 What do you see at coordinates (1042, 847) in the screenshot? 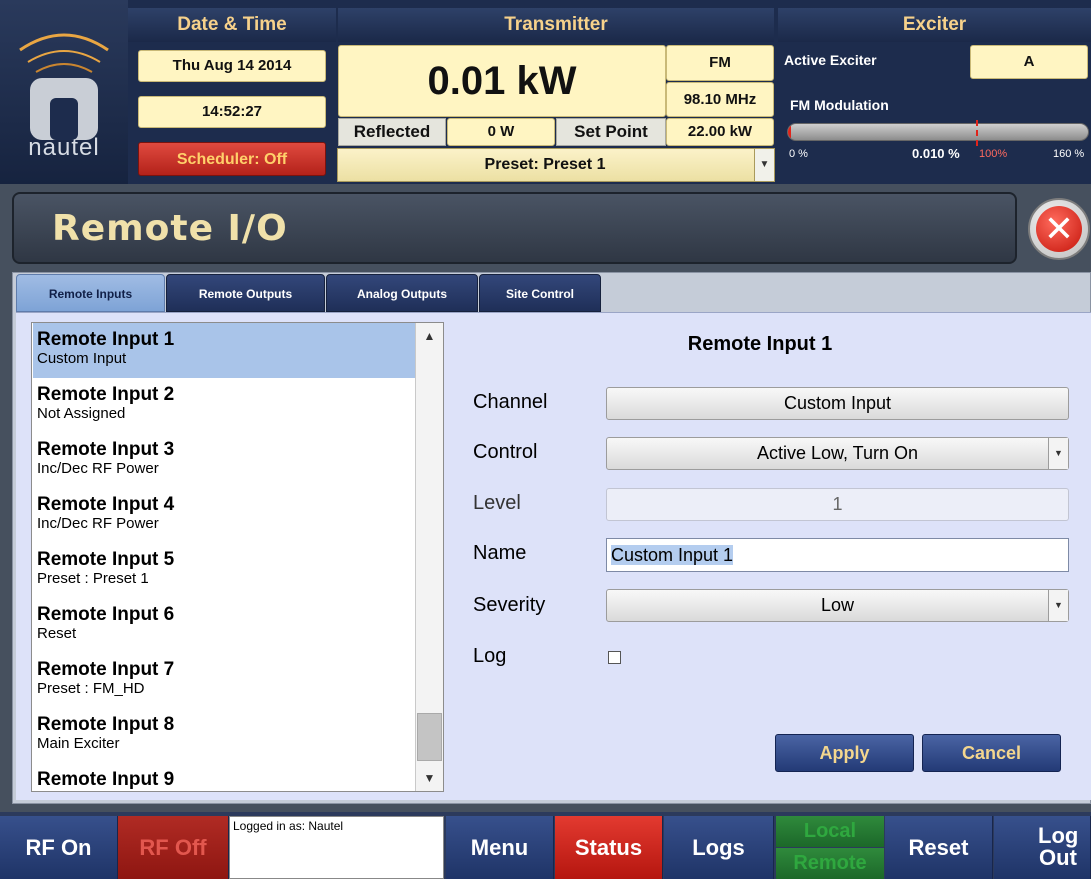
I see `logout-button: Log Out` at bounding box center [1042, 847].